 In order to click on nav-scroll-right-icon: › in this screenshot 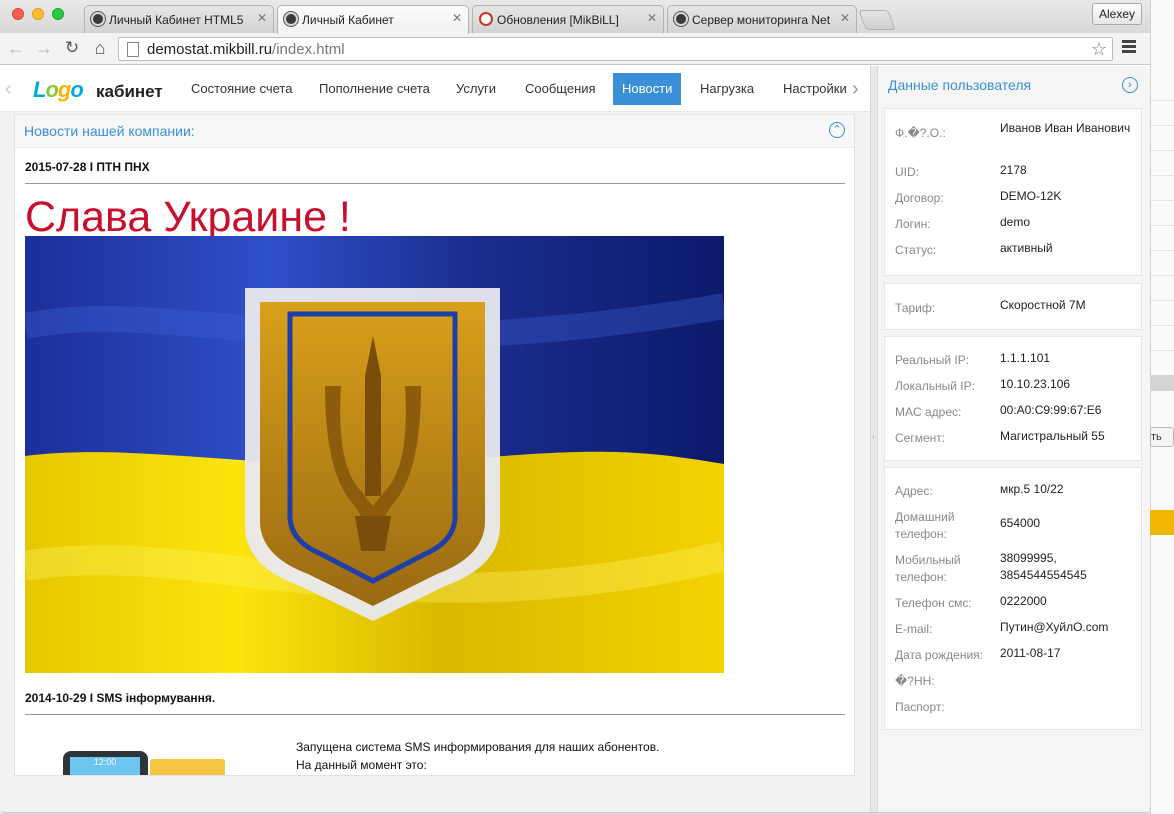, I will do `click(855, 89)`.